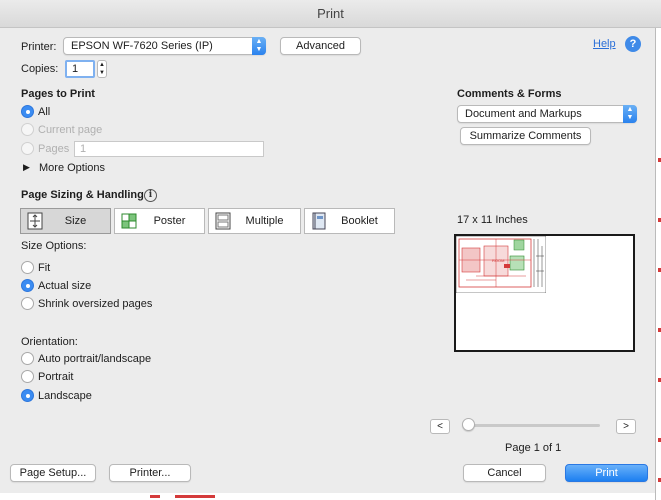 The image size is (661, 500). Describe the element at coordinates (264, 221) in the screenshot. I see `tab-multiple-label: Multiple` at that location.